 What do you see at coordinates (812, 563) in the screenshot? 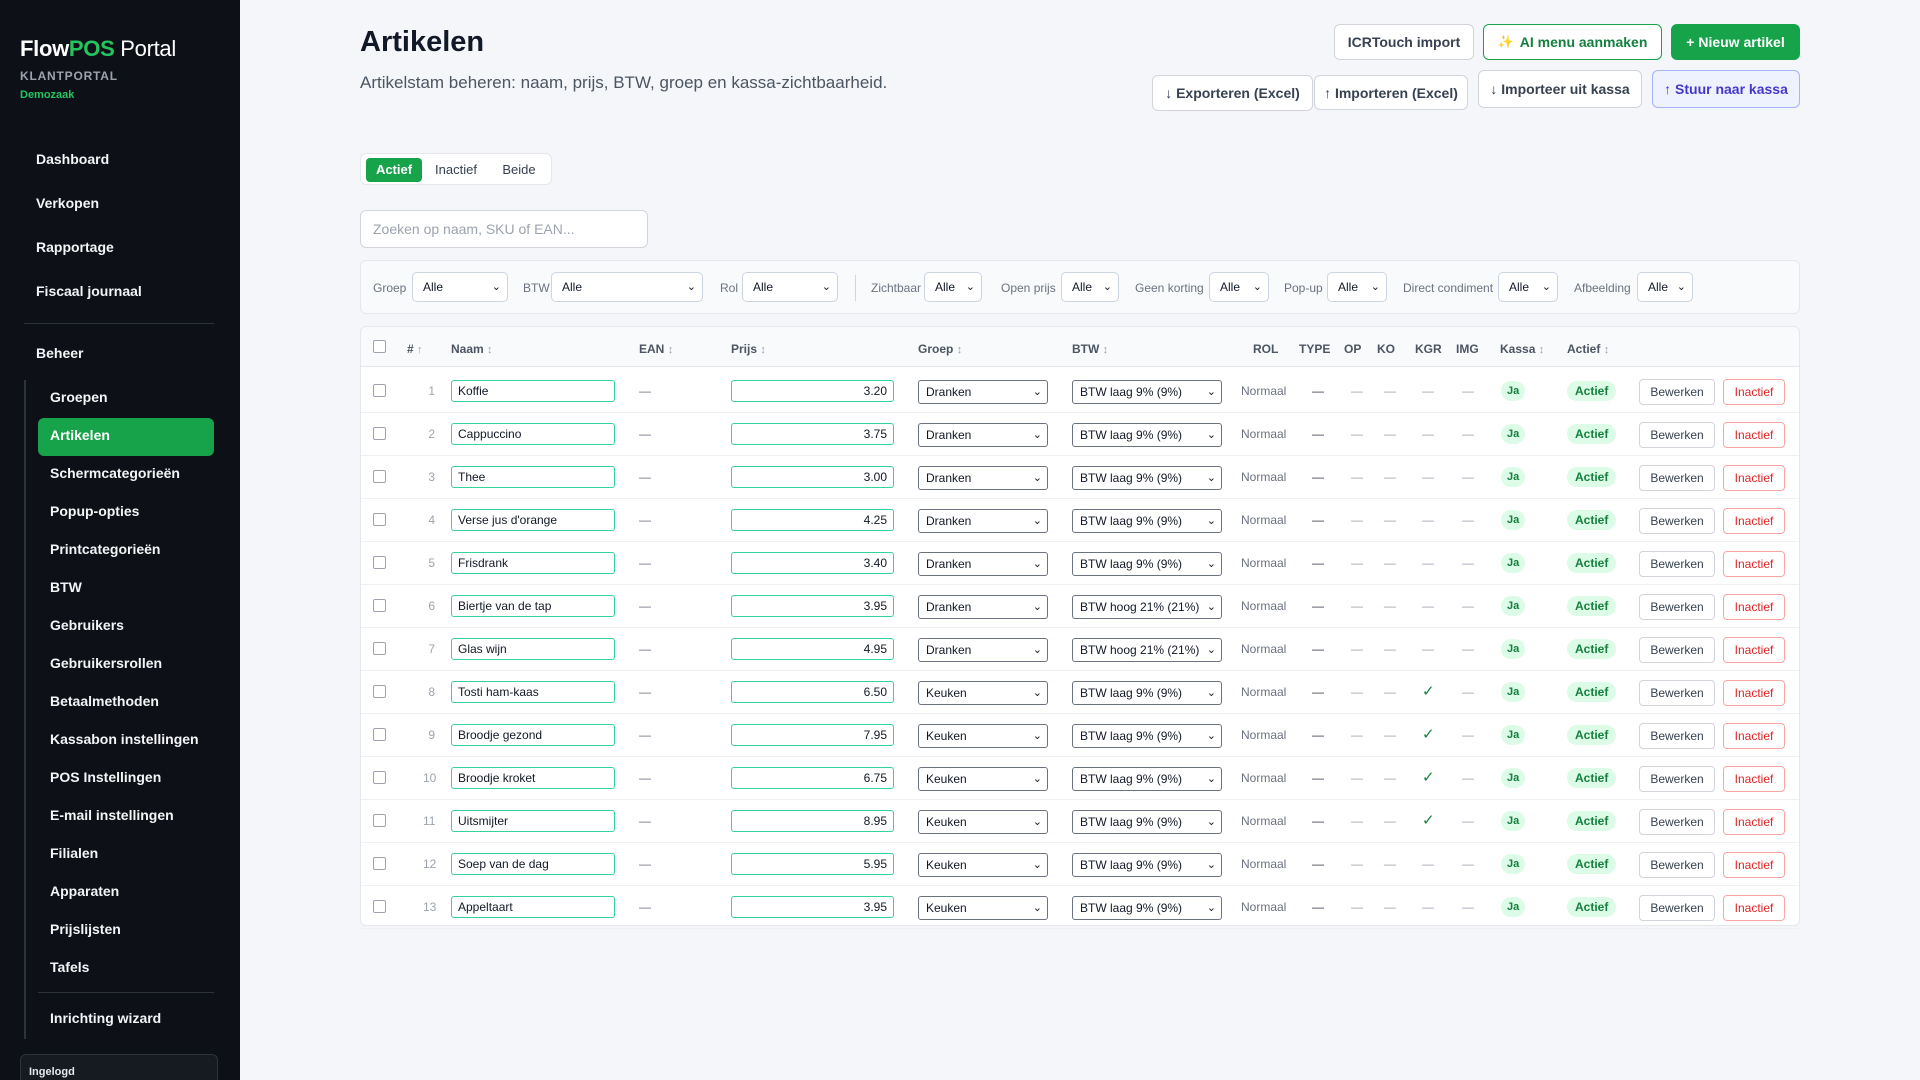
I see `price-input: 3.40` at bounding box center [812, 563].